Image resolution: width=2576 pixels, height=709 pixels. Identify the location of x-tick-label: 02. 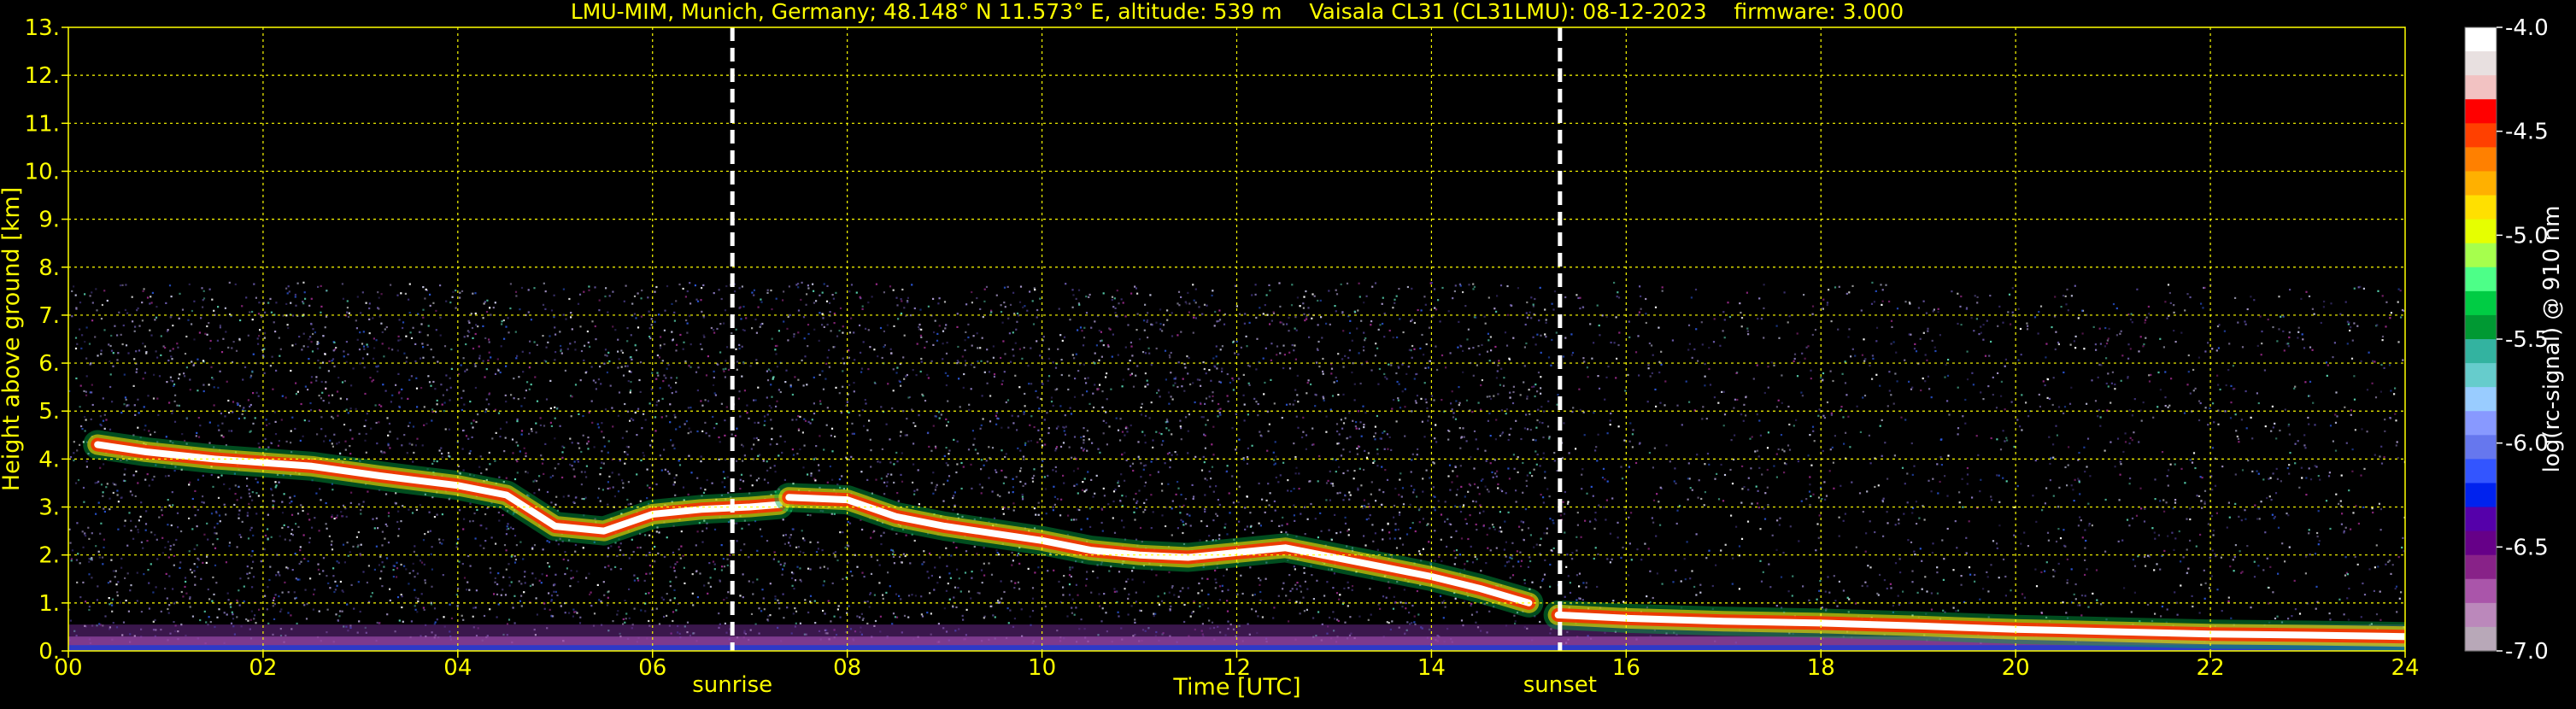
(263, 668).